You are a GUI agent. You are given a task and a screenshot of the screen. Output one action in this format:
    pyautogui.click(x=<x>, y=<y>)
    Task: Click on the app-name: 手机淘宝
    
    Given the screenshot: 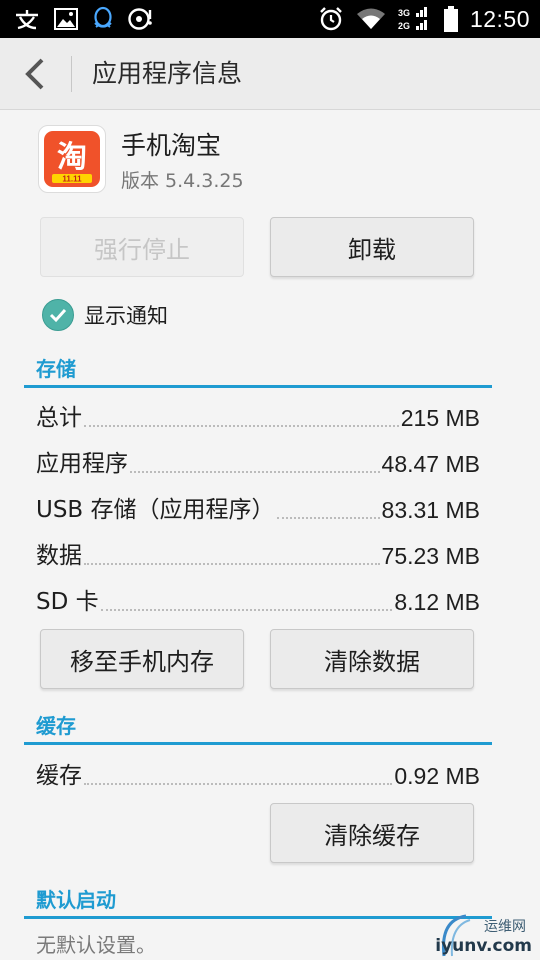 What is the action you would take?
    pyautogui.click(x=171, y=145)
    